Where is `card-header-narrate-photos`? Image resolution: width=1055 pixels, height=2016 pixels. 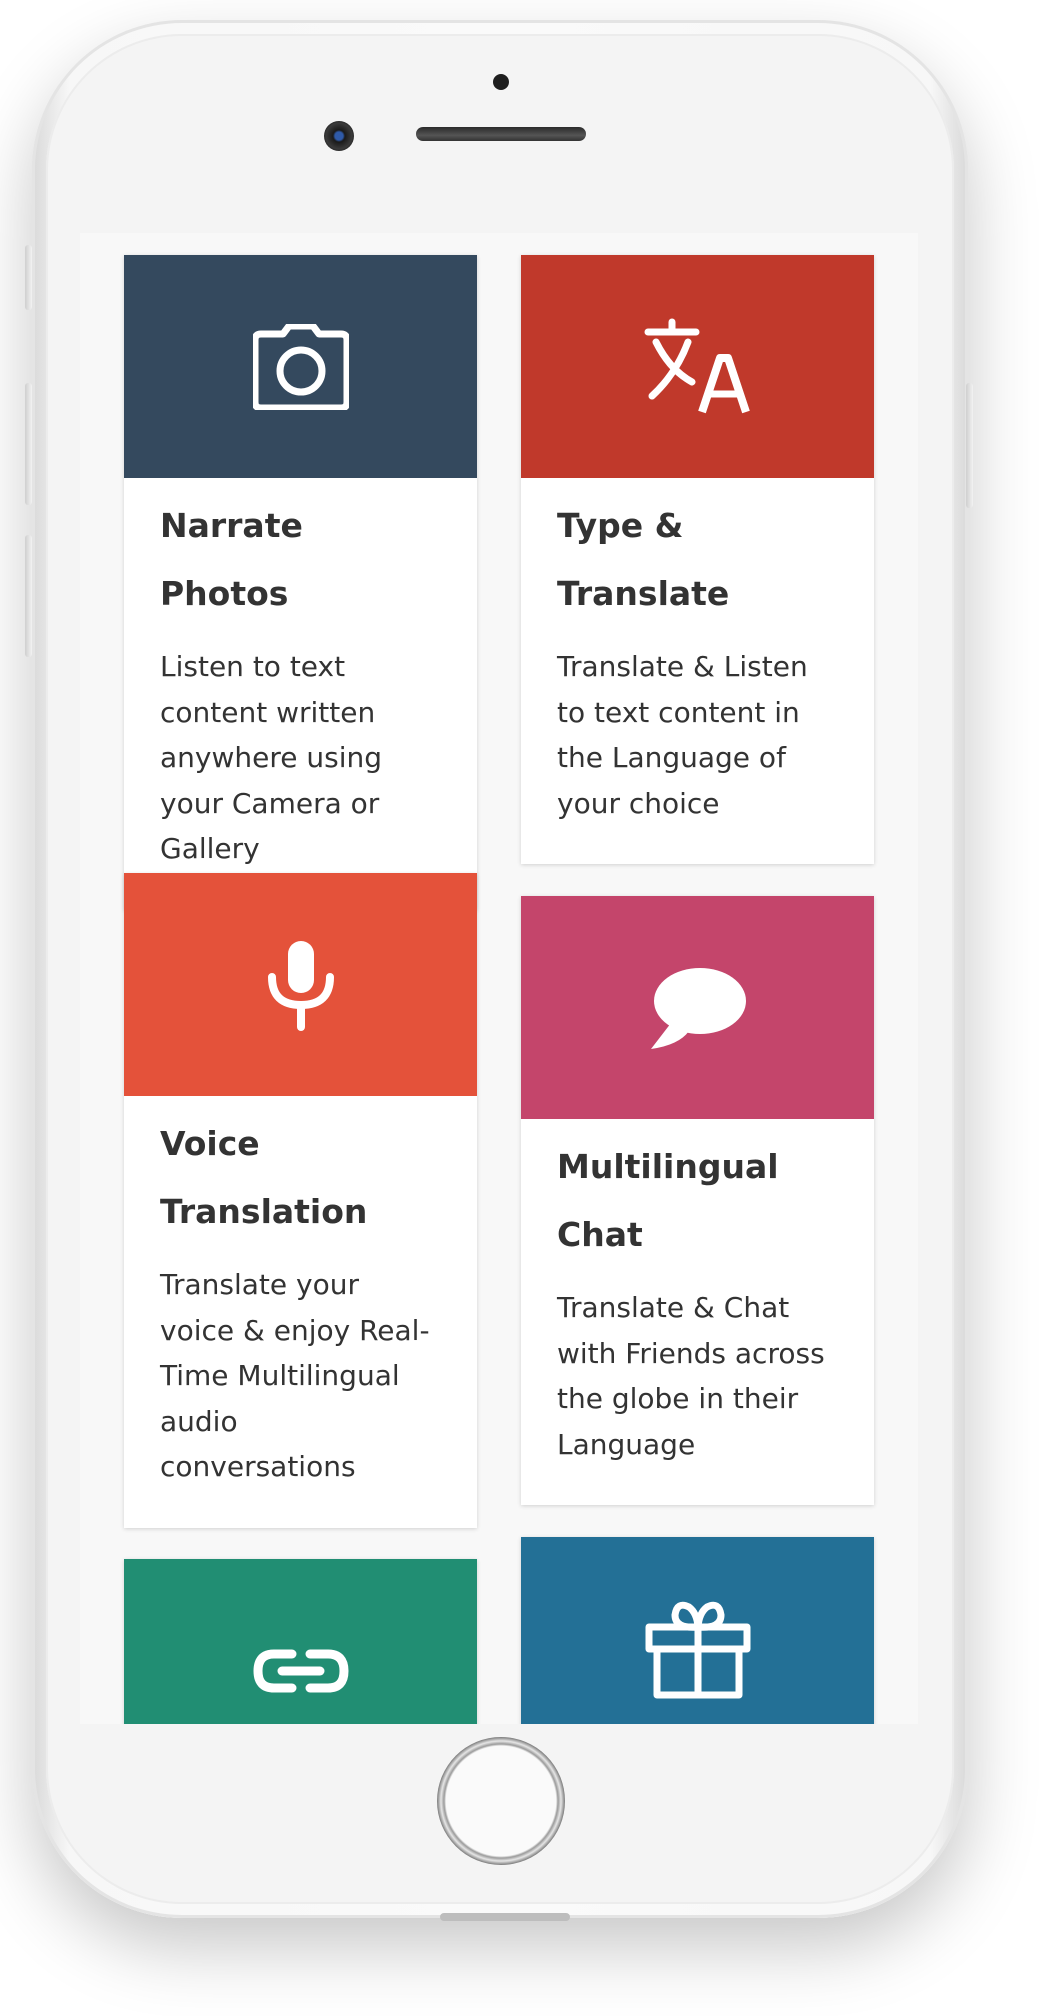 card-header-narrate-photos is located at coordinates (300, 366).